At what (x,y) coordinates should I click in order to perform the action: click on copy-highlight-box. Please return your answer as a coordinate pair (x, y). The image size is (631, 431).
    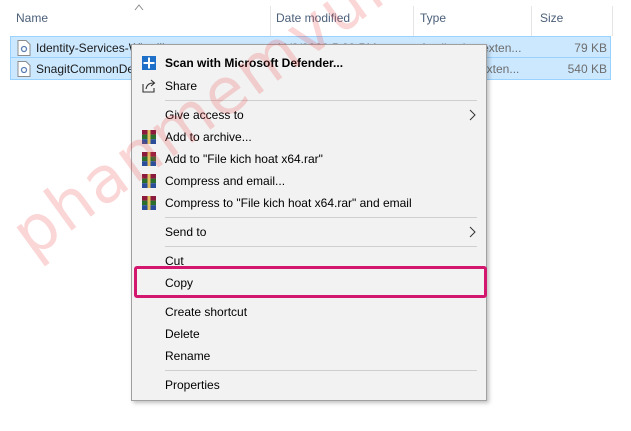
    Looking at the image, I should click on (310, 282).